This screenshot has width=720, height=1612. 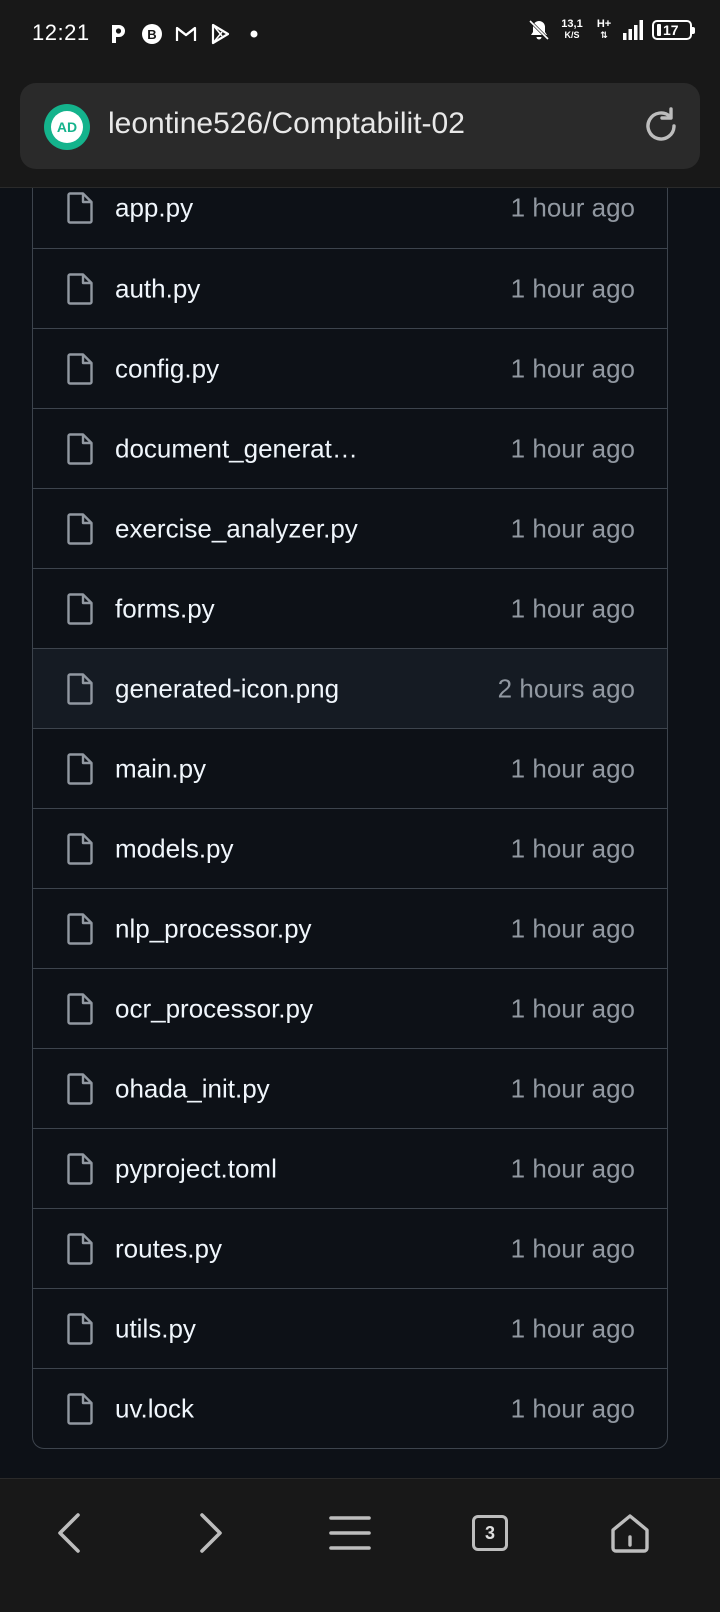 I want to click on address-bar: AD leontine526/Comptabilit-02, so click(x=360, y=126).